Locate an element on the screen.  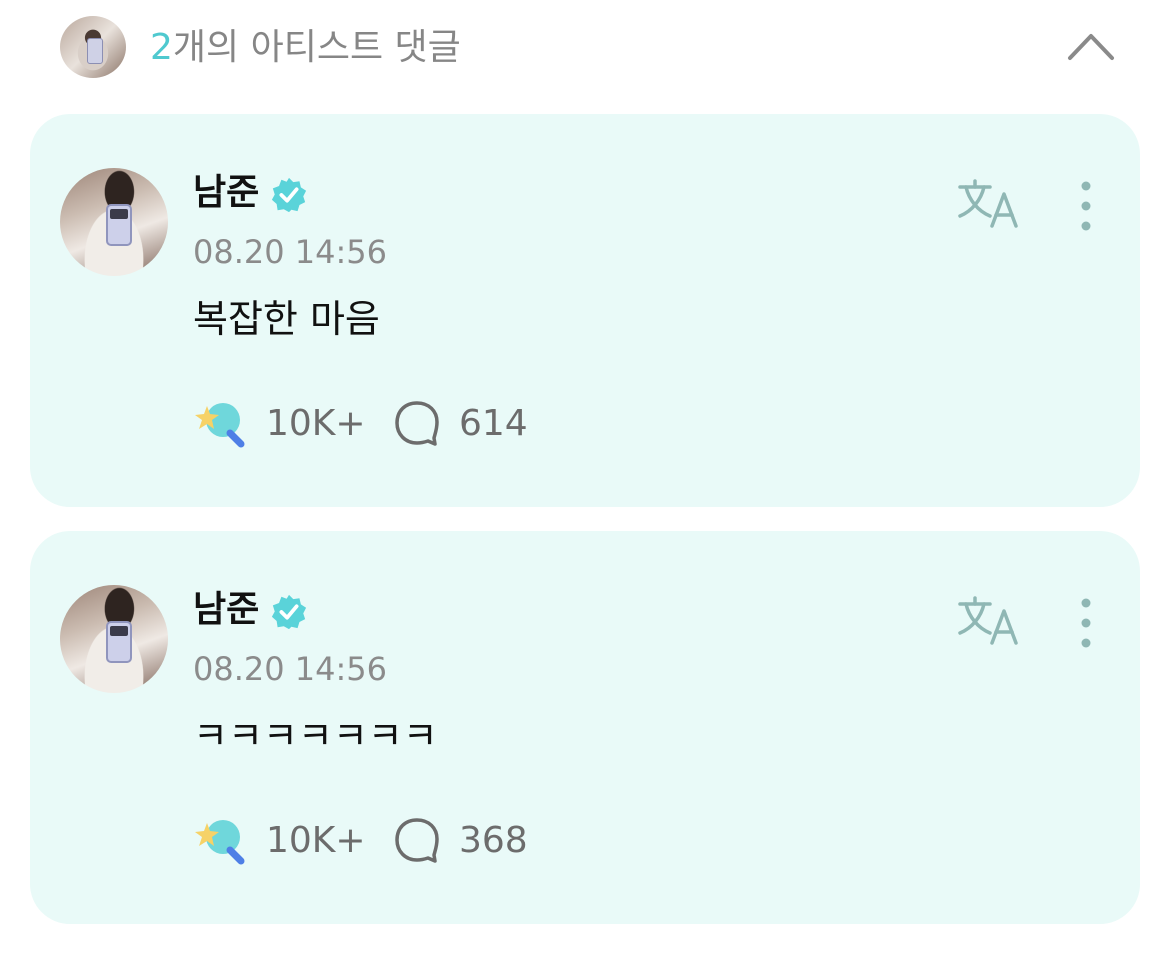
artist-comments-title: 2개의 아티스트 댓글 is located at coordinates (305, 48).